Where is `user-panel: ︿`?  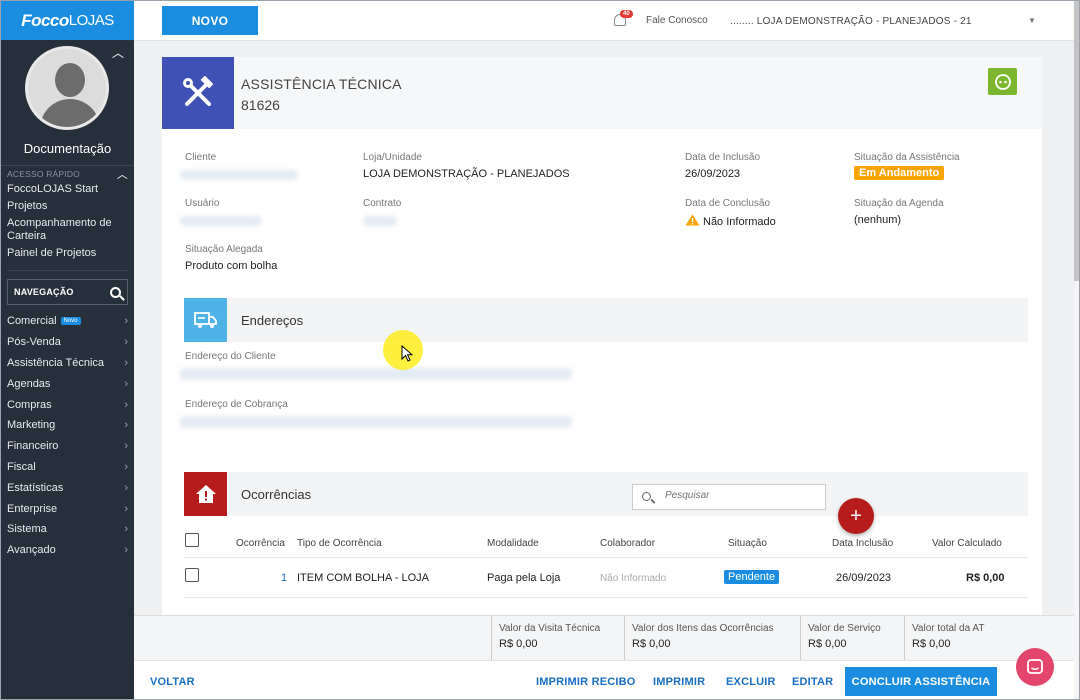
user-panel: ︿ is located at coordinates (67, 97).